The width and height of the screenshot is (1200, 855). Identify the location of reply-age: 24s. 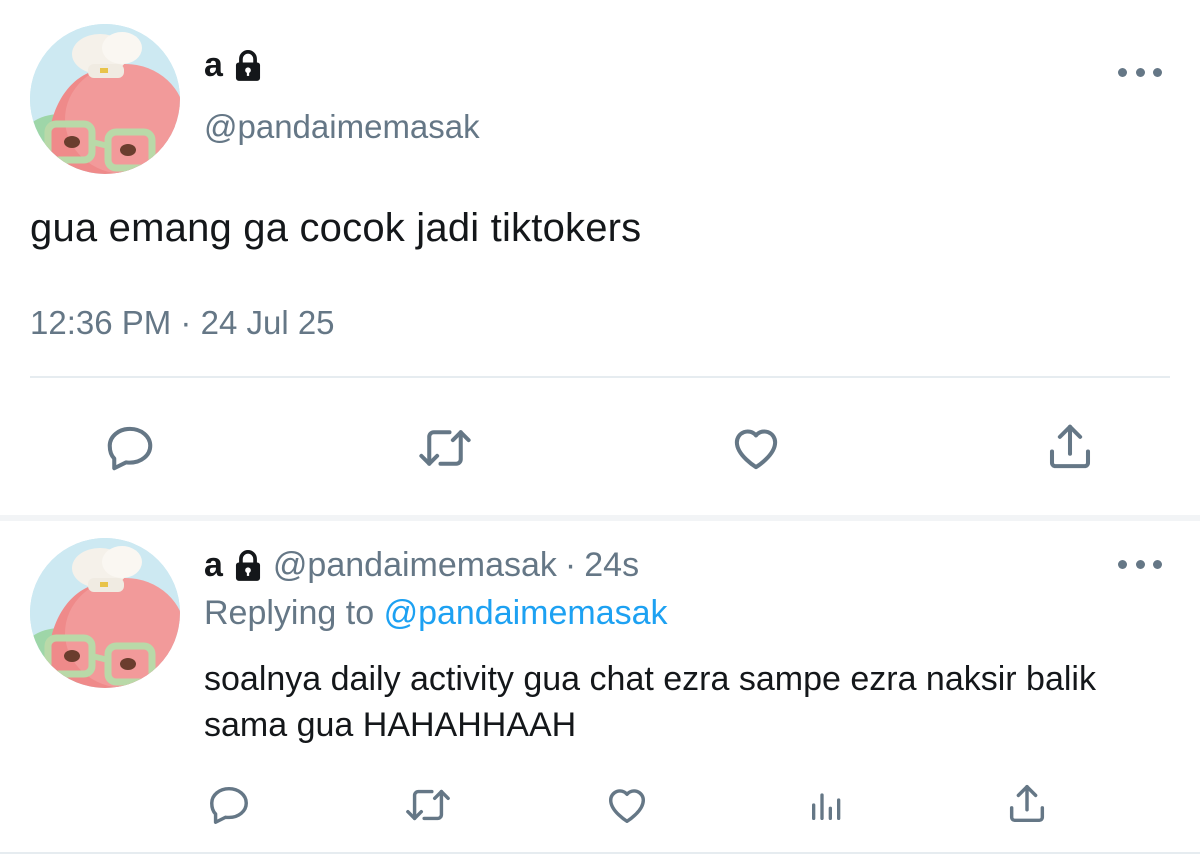
(611, 565).